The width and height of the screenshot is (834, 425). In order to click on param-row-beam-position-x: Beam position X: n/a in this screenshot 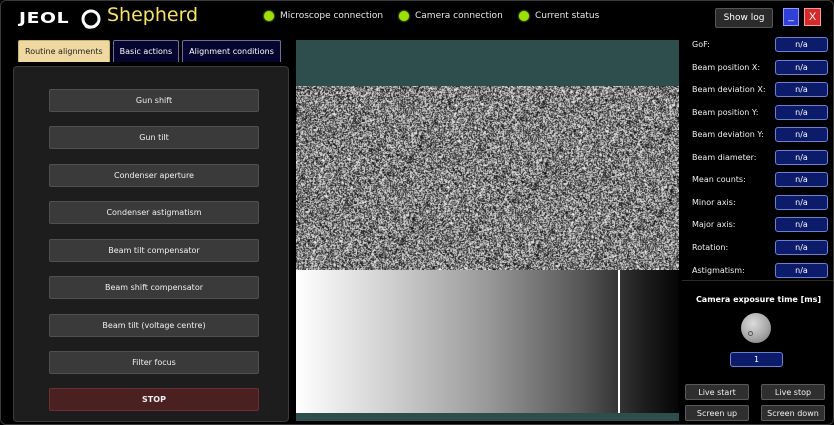, I will do `click(757, 68)`.